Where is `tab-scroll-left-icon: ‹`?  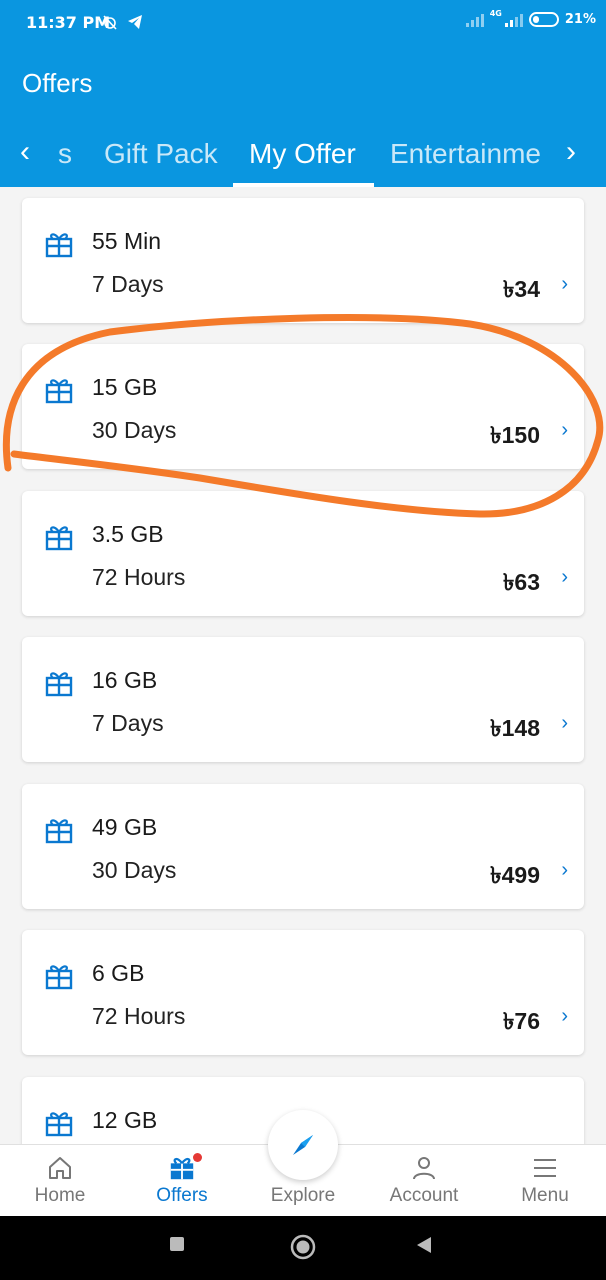
tab-scroll-left-icon: ‹ is located at coordinates (25, 152).